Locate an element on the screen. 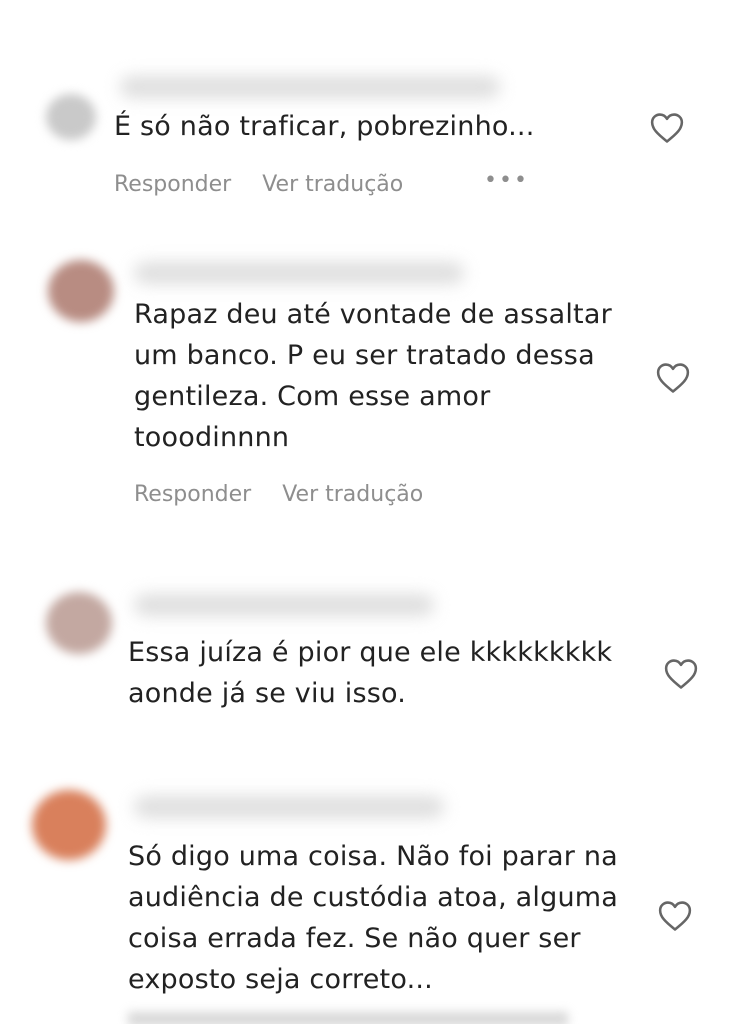 This screenshot has width=744, height=1024. comment-text-line: Essa juíza é pior que ele kkkkkkkkk is located at coordinates (370, 652).